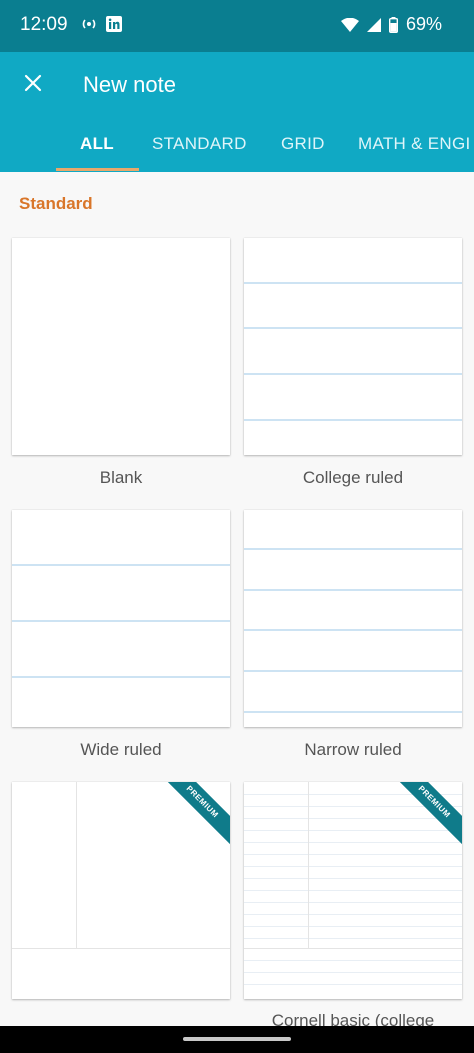 The height and width of the screenshot is (1053, 474). What do you see at coordinates (89, 24) in the screenshot?
I see `radio-signal-icon` at bounding box center [89, 24].